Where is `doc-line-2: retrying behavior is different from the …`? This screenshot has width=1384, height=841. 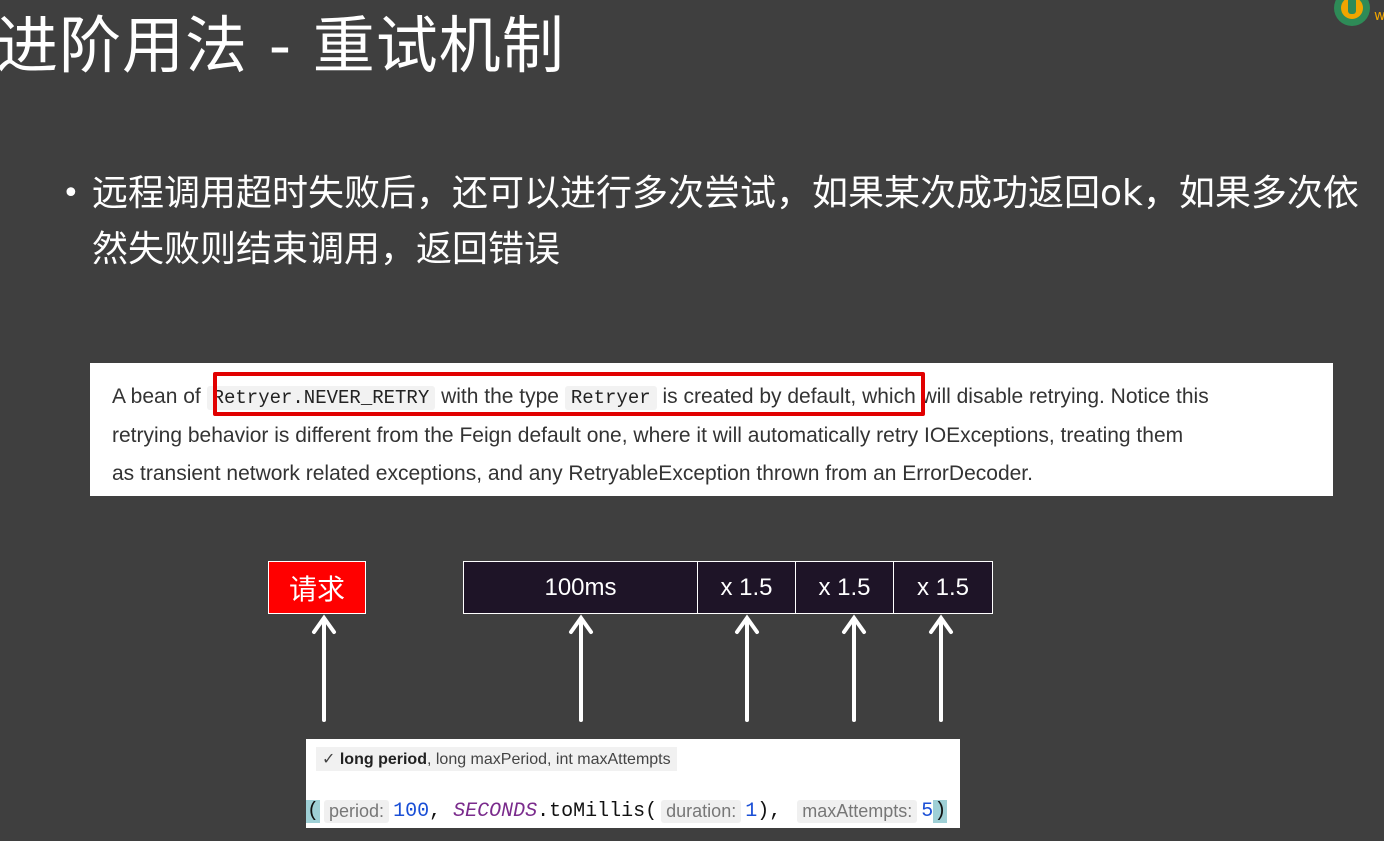
doc-line-2: retrying behavior is different from the … is located at coordinates (648, 435).